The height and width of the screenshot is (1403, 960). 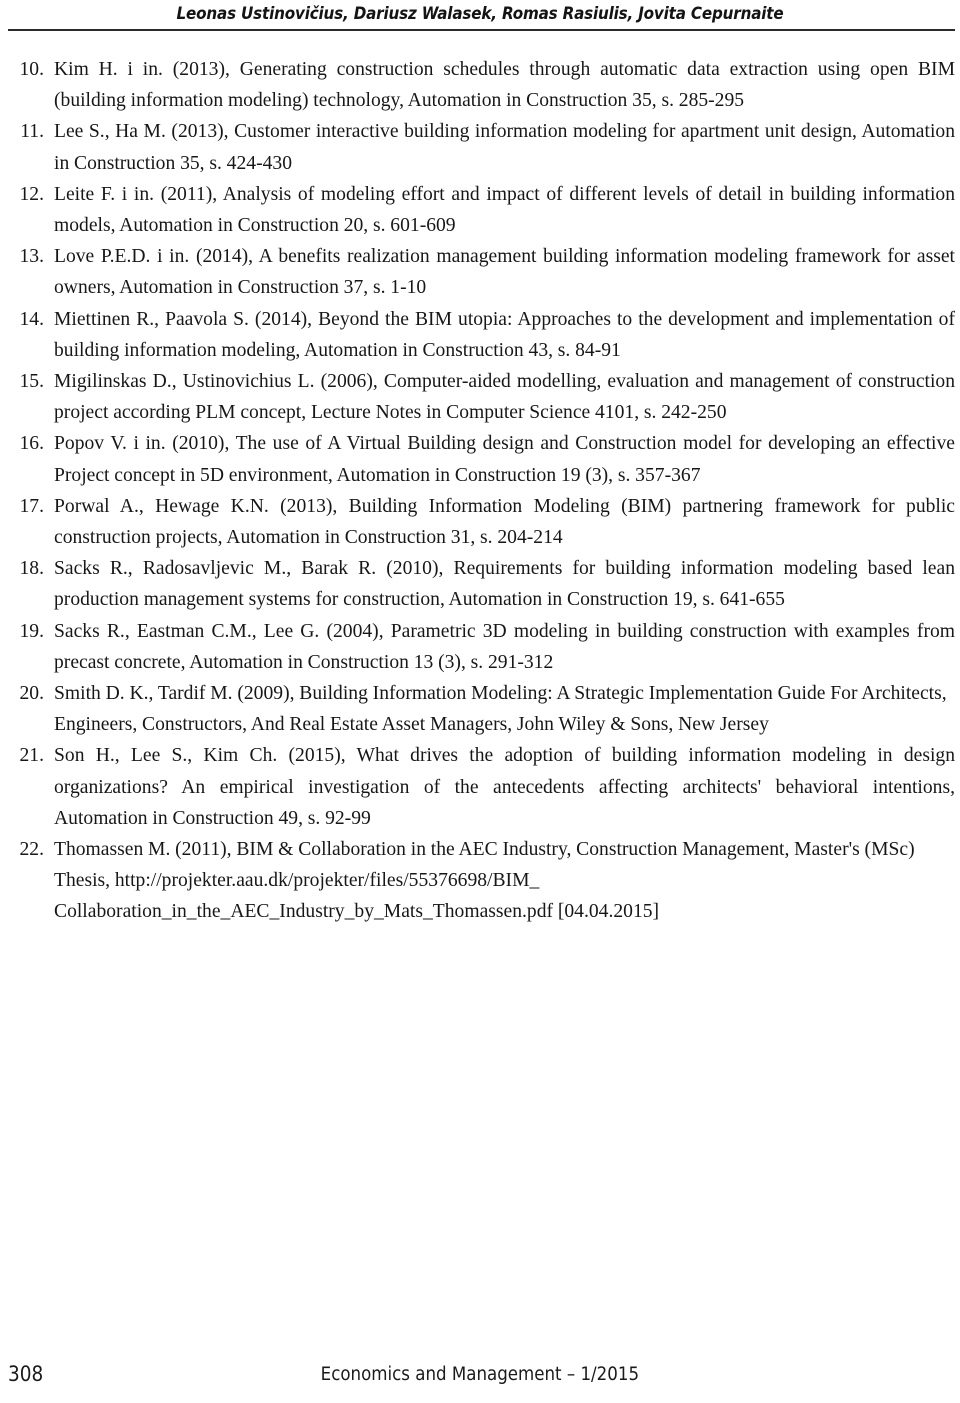 I want to click on header-divider, so click(x=481, y=30).